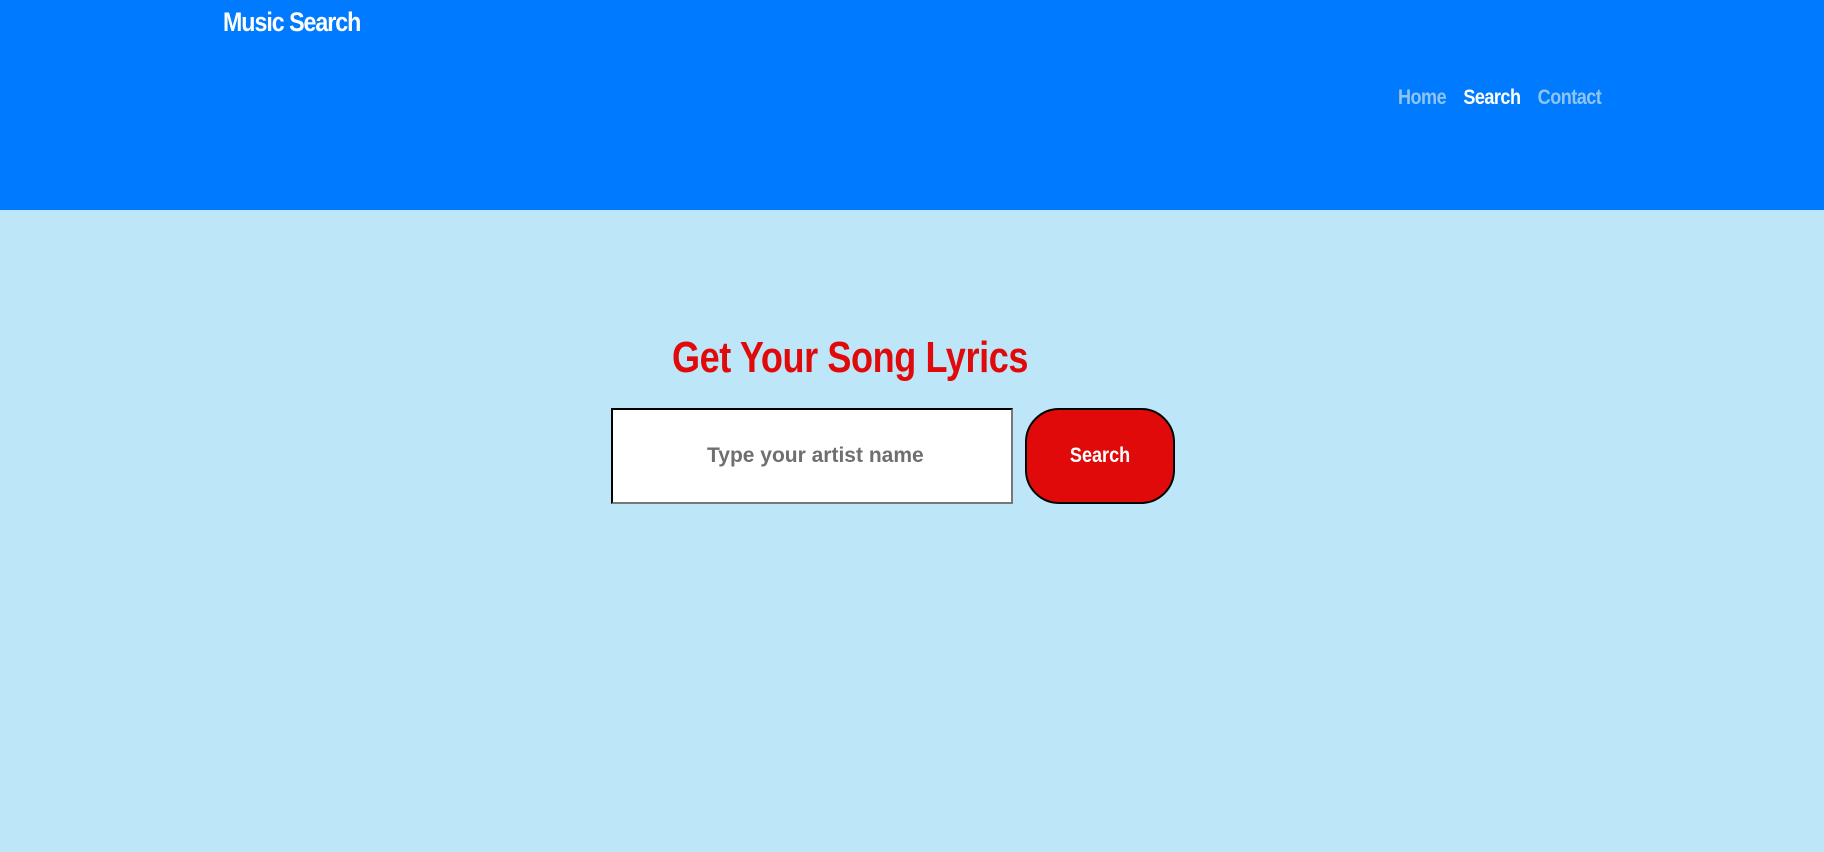 The width and height of the screenshot is (1824, 852). What do you see at coordinates (1492, 98) in the screenshot?
I see `nav-search: Search` at bounding box center [1492, 98].